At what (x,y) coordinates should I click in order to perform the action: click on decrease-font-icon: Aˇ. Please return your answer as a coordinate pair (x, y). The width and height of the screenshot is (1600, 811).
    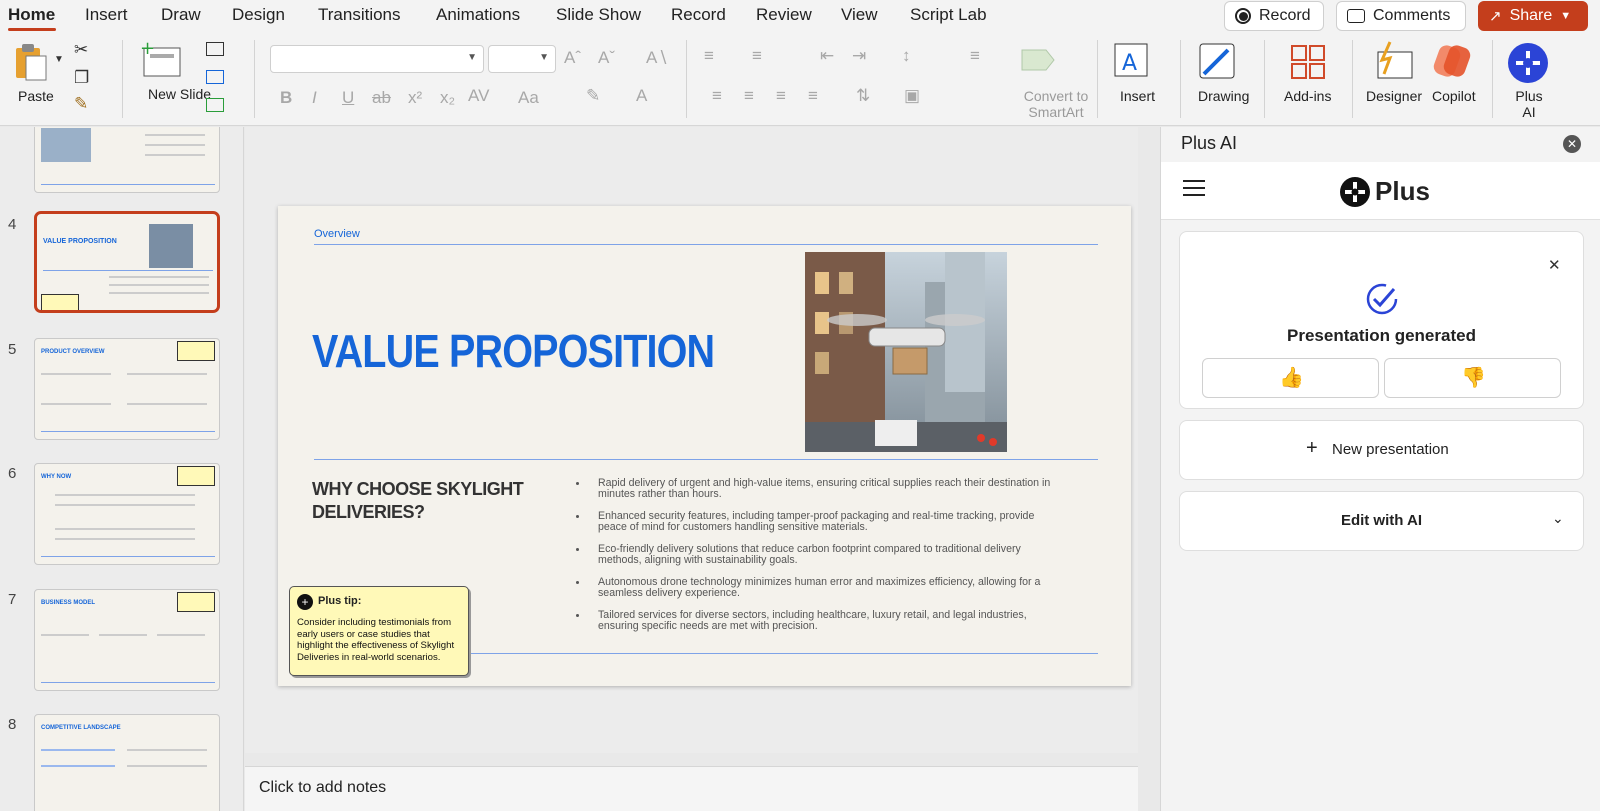
    Looking at the image, I should click on (606, 58).